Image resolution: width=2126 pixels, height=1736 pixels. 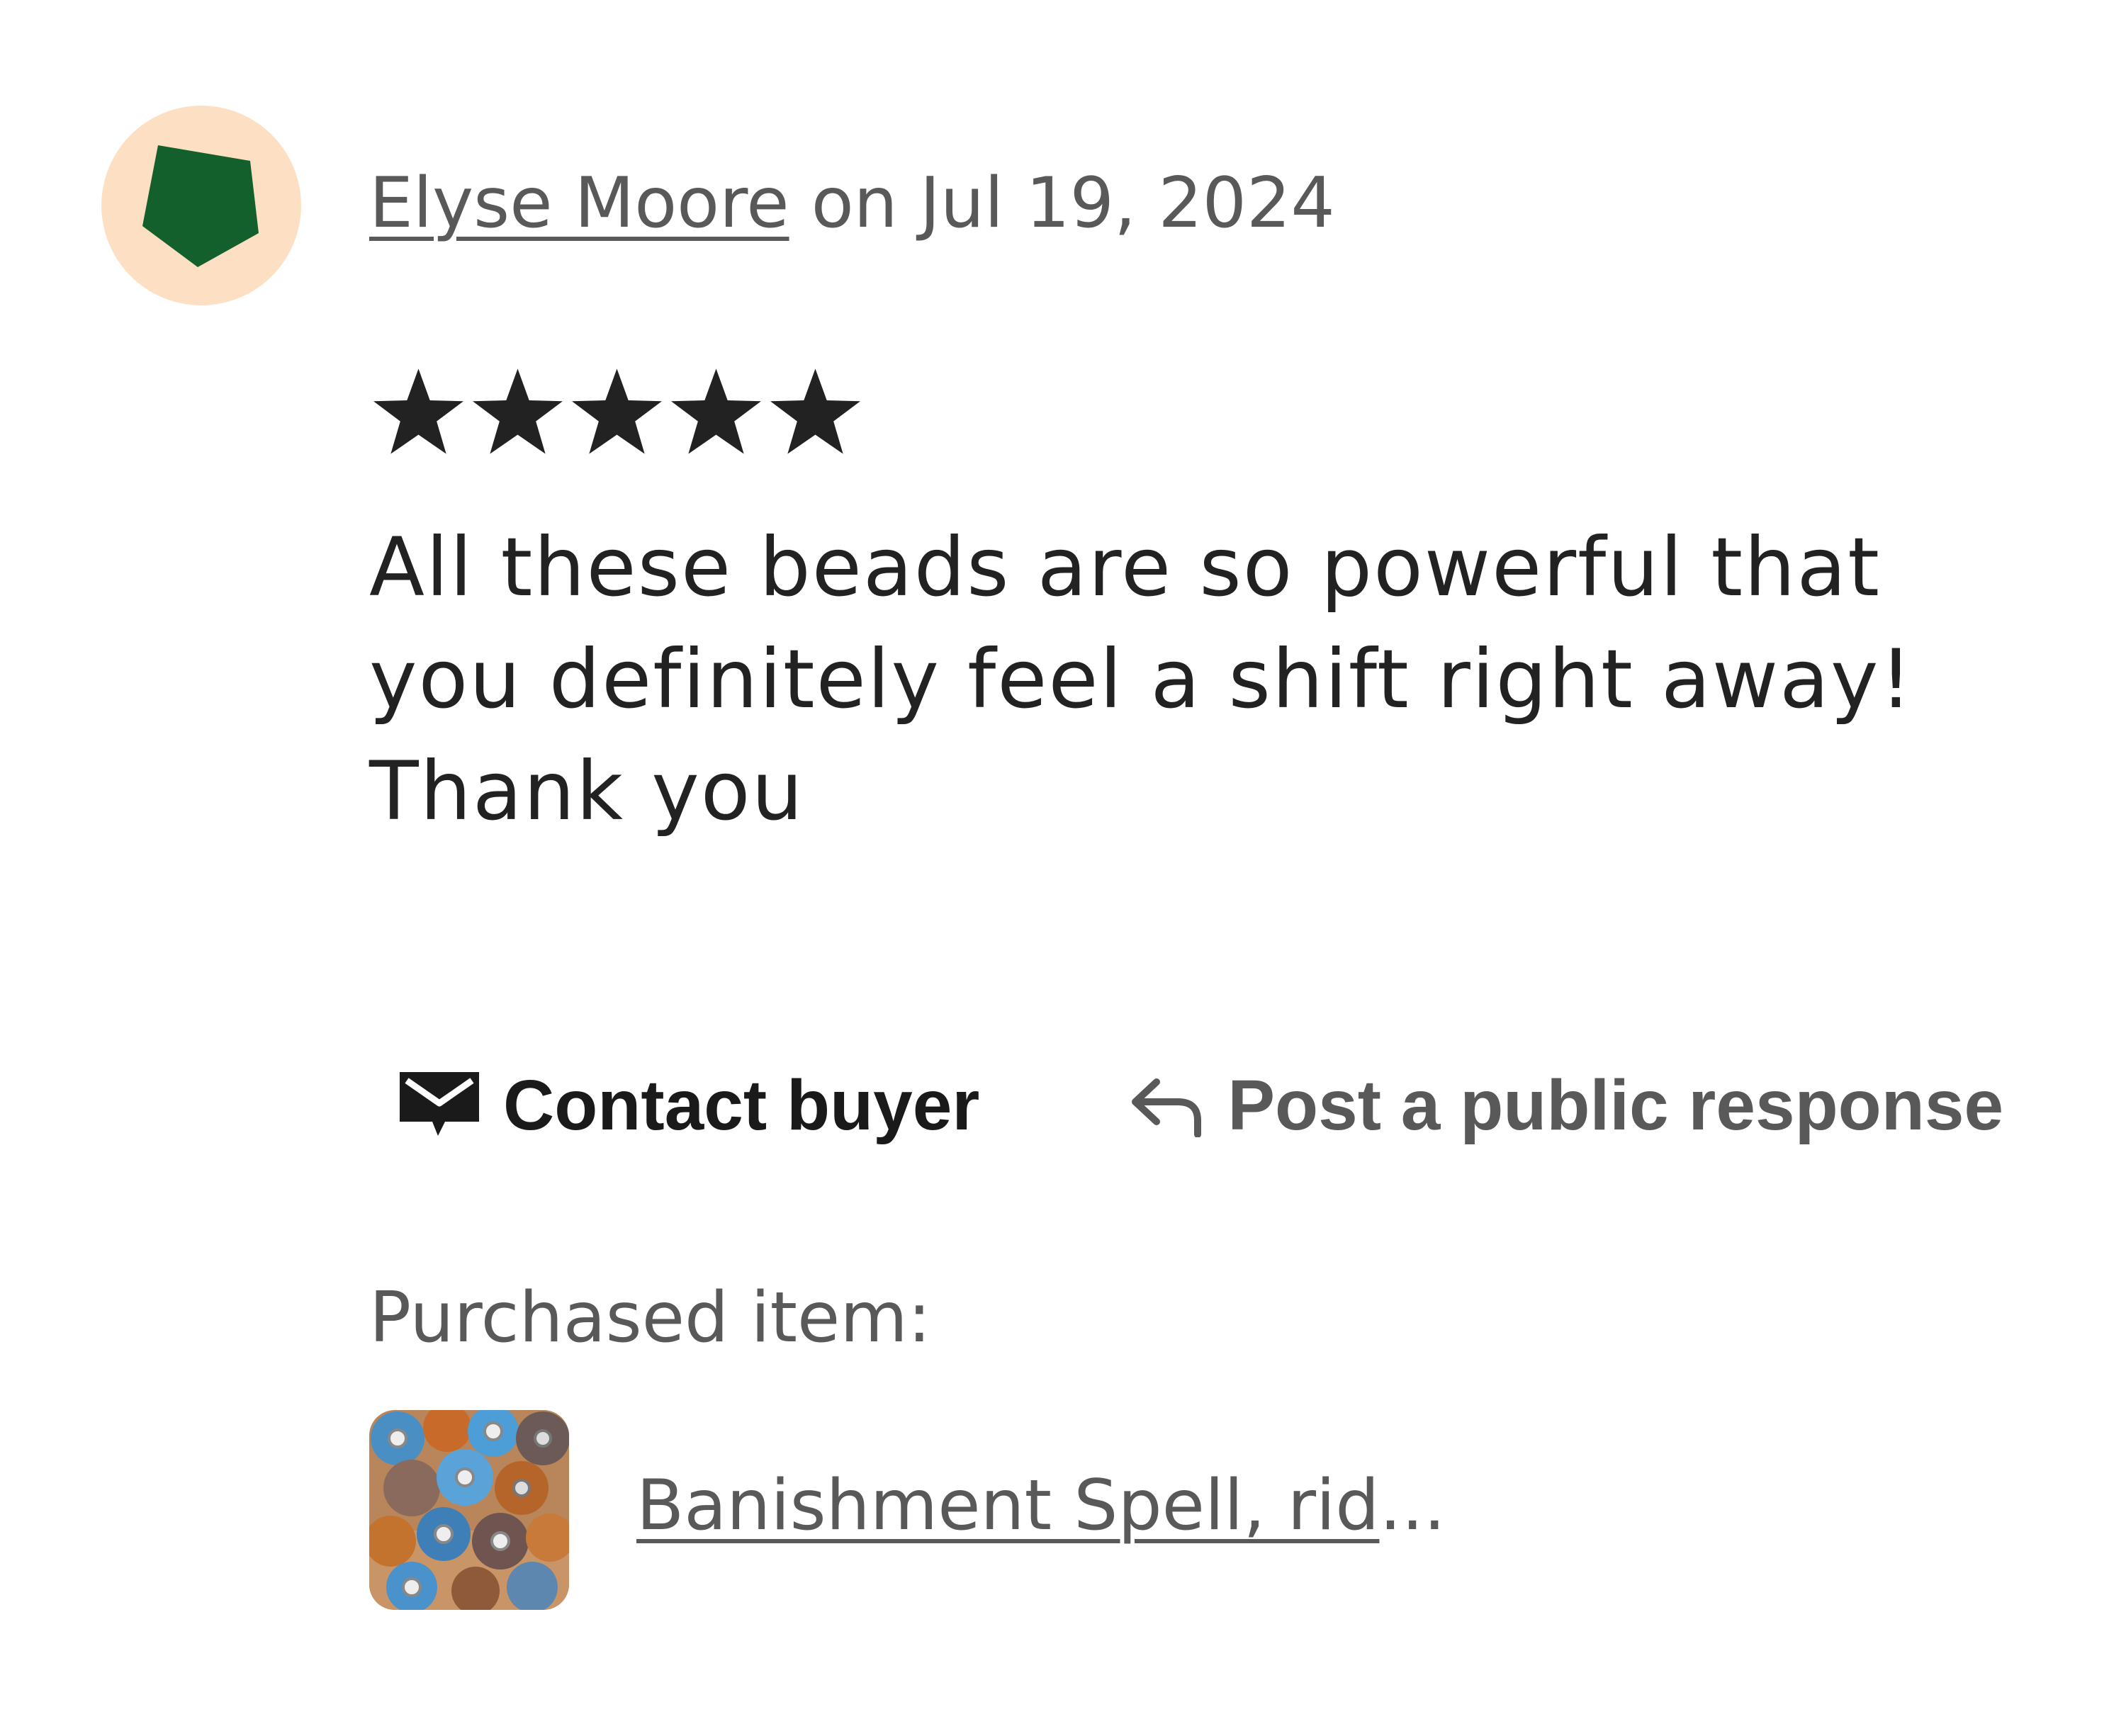 I want to click on contact-buyer-button: Contact buyer, so click(x=688, y=1105).